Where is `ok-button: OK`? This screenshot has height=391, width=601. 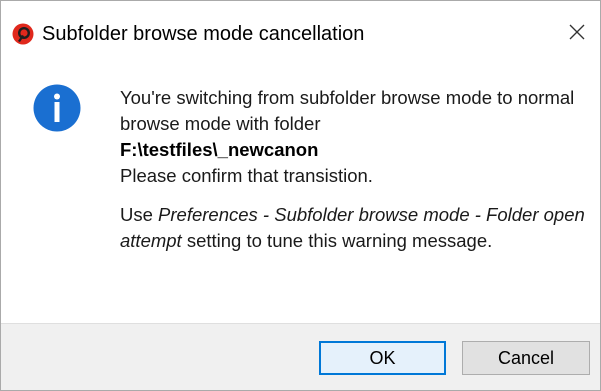 ok-button: OK is located at coordinates (382, 358).